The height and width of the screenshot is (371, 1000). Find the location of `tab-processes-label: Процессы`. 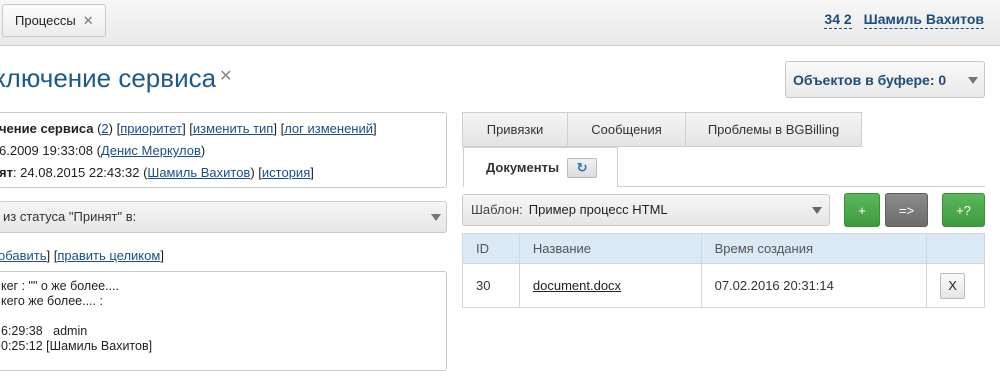

tab-processes-label: Процессы is located at coordinates (45, 20).